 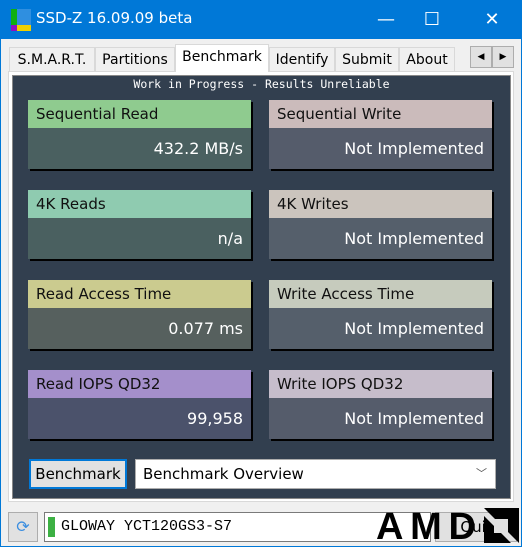 What do you see at coordinates (492, 20) in the screenshot?
I see `close-button: ✕` at bounding box center [492, 20].